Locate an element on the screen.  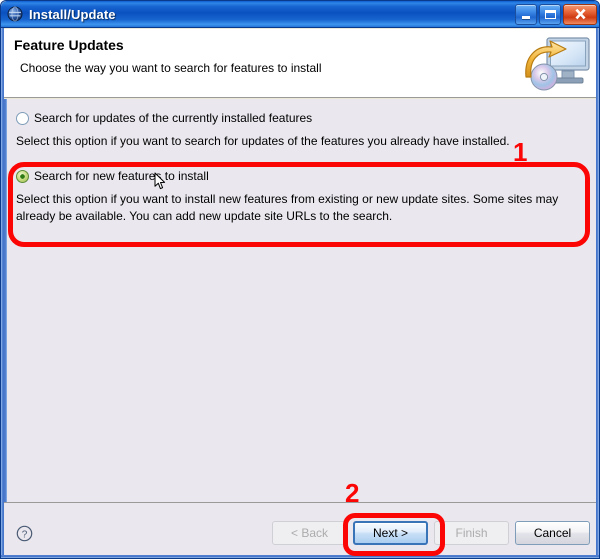
footer-button-row: < Back Next > Finish Cancel is located at coordinates (431, 533).